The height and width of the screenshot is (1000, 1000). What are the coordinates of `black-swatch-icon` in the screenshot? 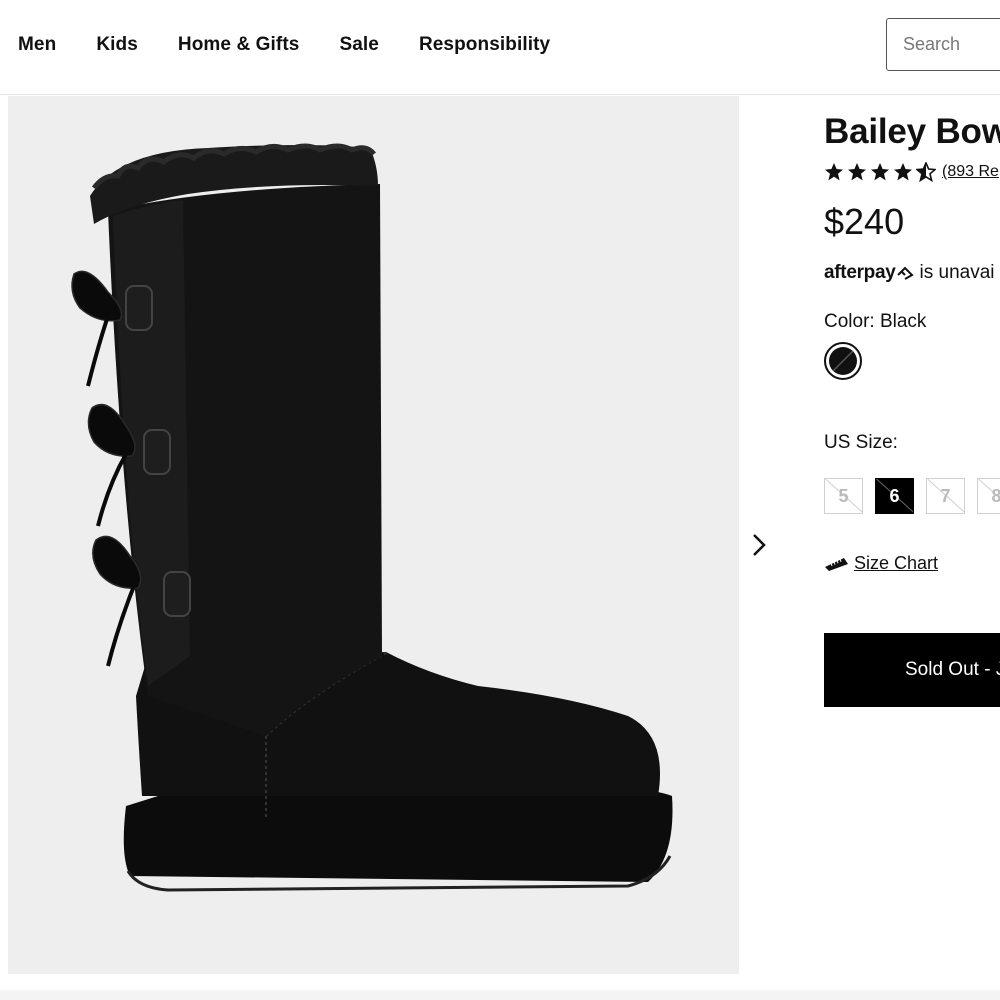 It's located at (843, 361).